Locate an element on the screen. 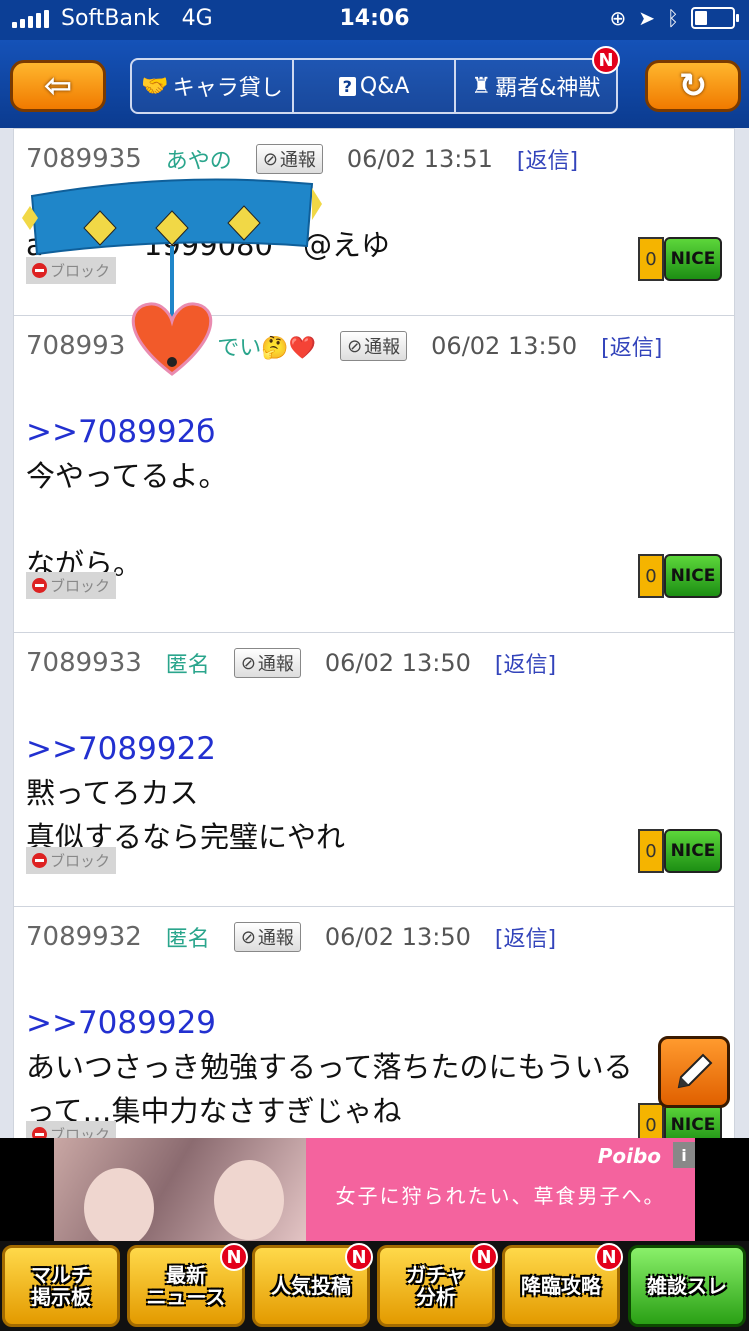 Image resolution: width=749 pixels, height=1331 pixels. tab-champion: ♜ 覇者&神獣 is located at coordinates (536, 86).